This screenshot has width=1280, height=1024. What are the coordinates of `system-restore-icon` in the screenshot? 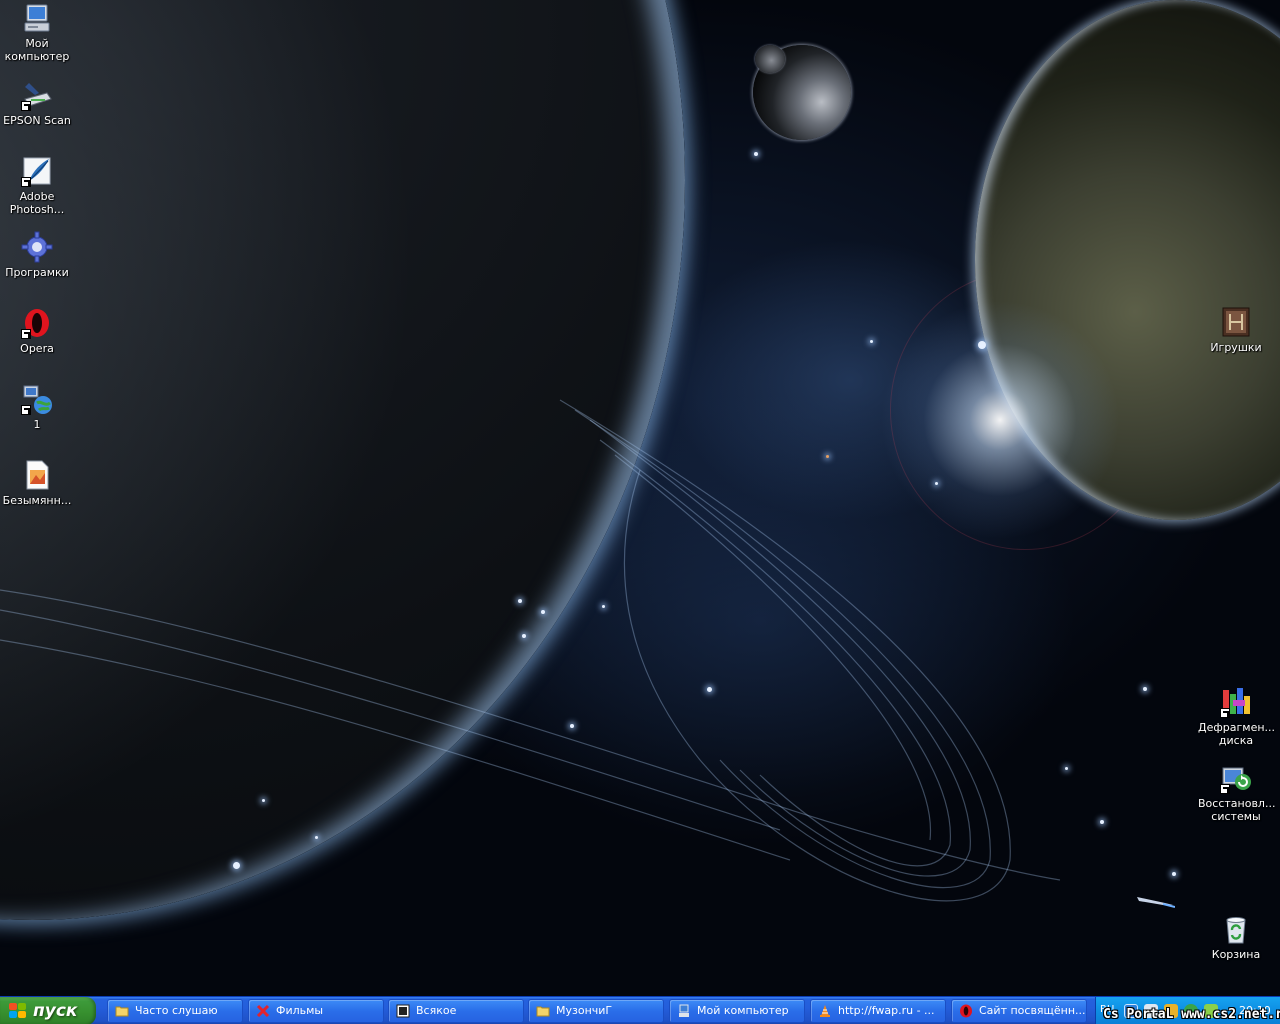 It's located at (1236, 778).